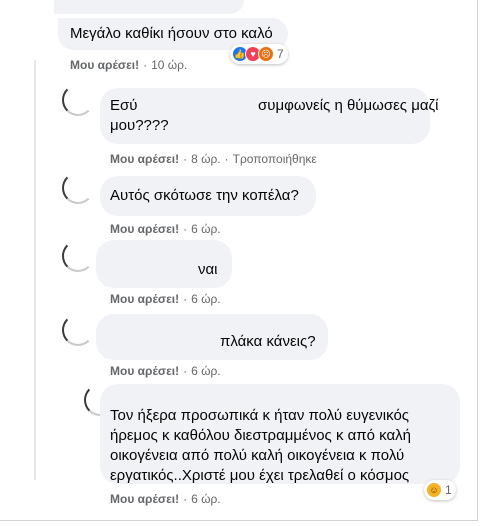 This screenshot has height=526, width=483. What do you see at coordinates (275, 159) in the screenshot?
I see `edited-label: Τροποποιήθηκε` at bounding box center [275, 159].